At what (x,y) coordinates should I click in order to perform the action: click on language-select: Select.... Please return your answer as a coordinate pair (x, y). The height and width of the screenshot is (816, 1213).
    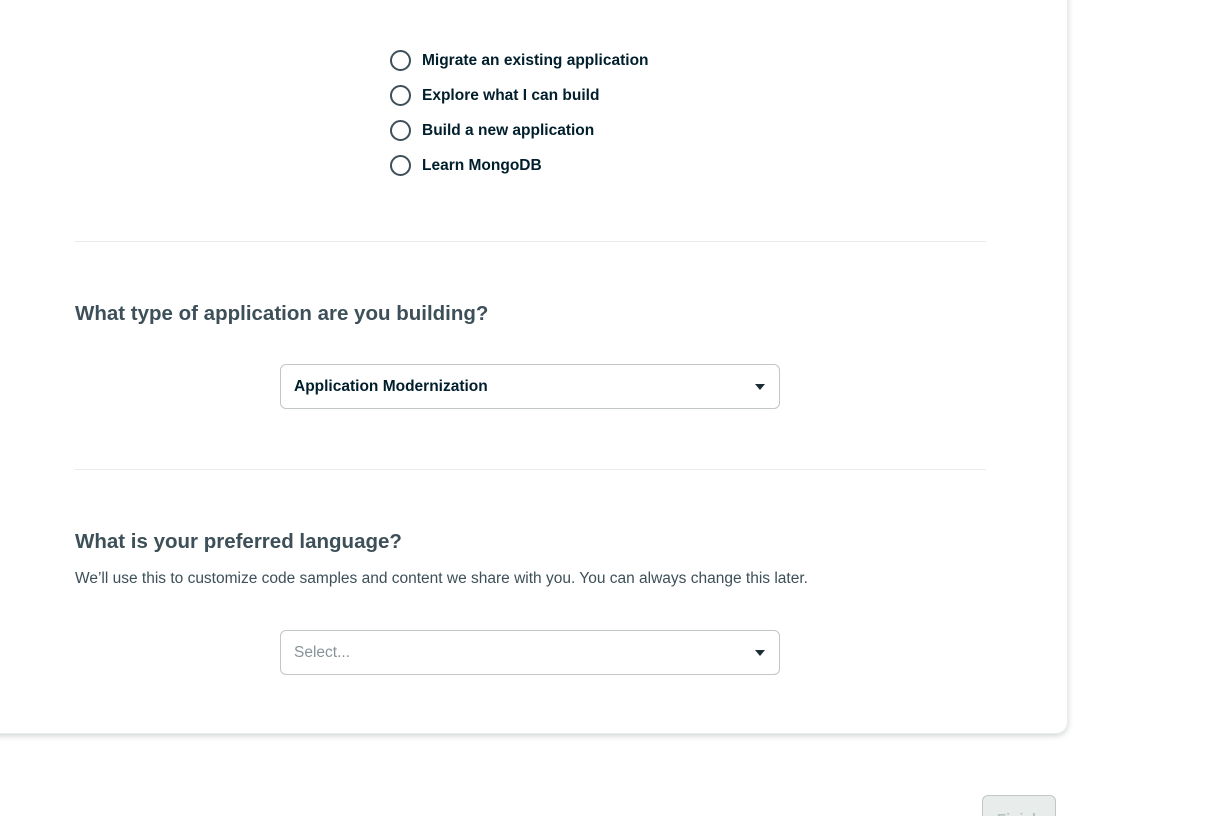
    Looking at the image, I should click on (530, 652).